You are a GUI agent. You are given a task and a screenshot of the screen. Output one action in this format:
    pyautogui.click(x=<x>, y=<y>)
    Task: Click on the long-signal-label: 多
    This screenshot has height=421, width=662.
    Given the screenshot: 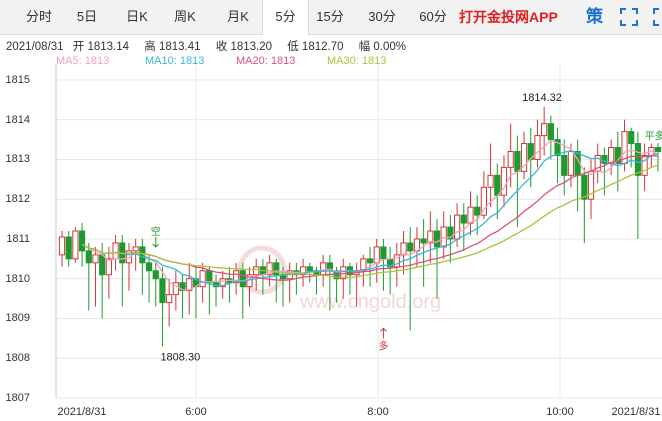 What is the action you would take?
    pyautogui.click(x=383, y=345)
    